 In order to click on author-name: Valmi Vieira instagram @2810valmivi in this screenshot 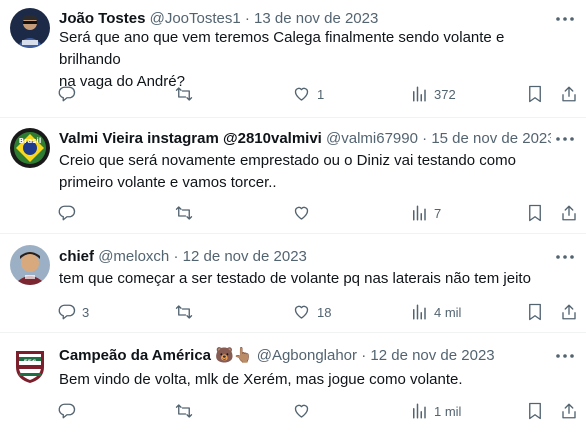, I will do `click(190, 138)`.